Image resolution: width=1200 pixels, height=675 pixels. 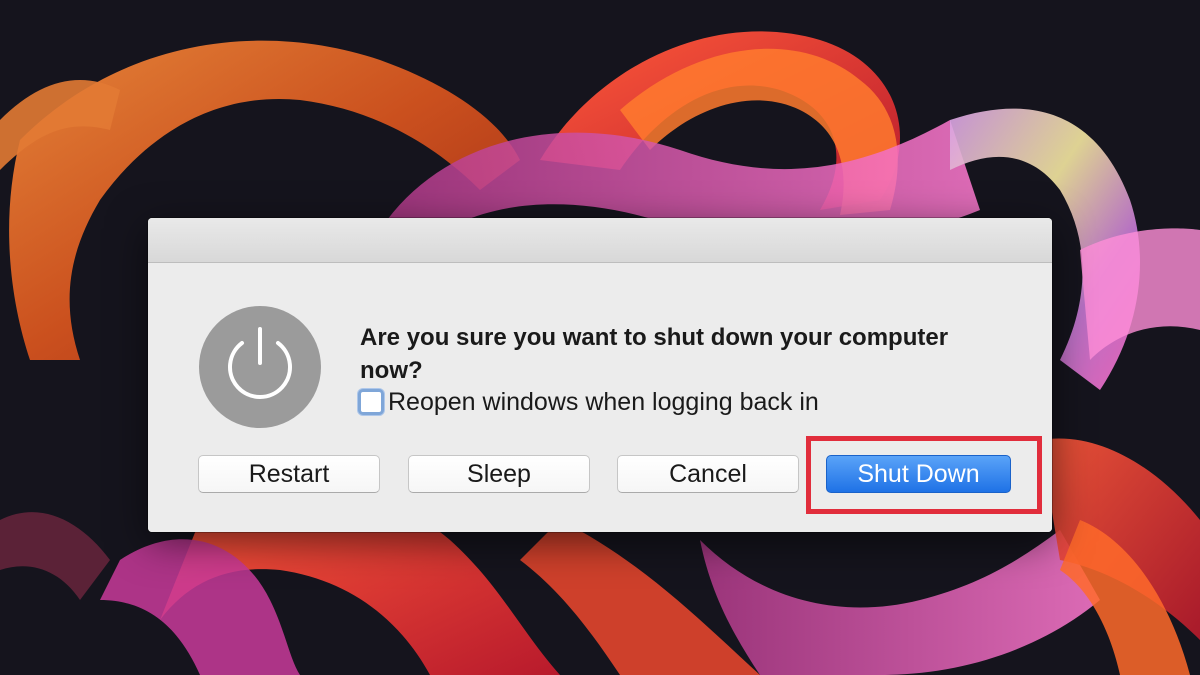 I want to click on shut-down-highlight-box, so click(x=924, y=475).